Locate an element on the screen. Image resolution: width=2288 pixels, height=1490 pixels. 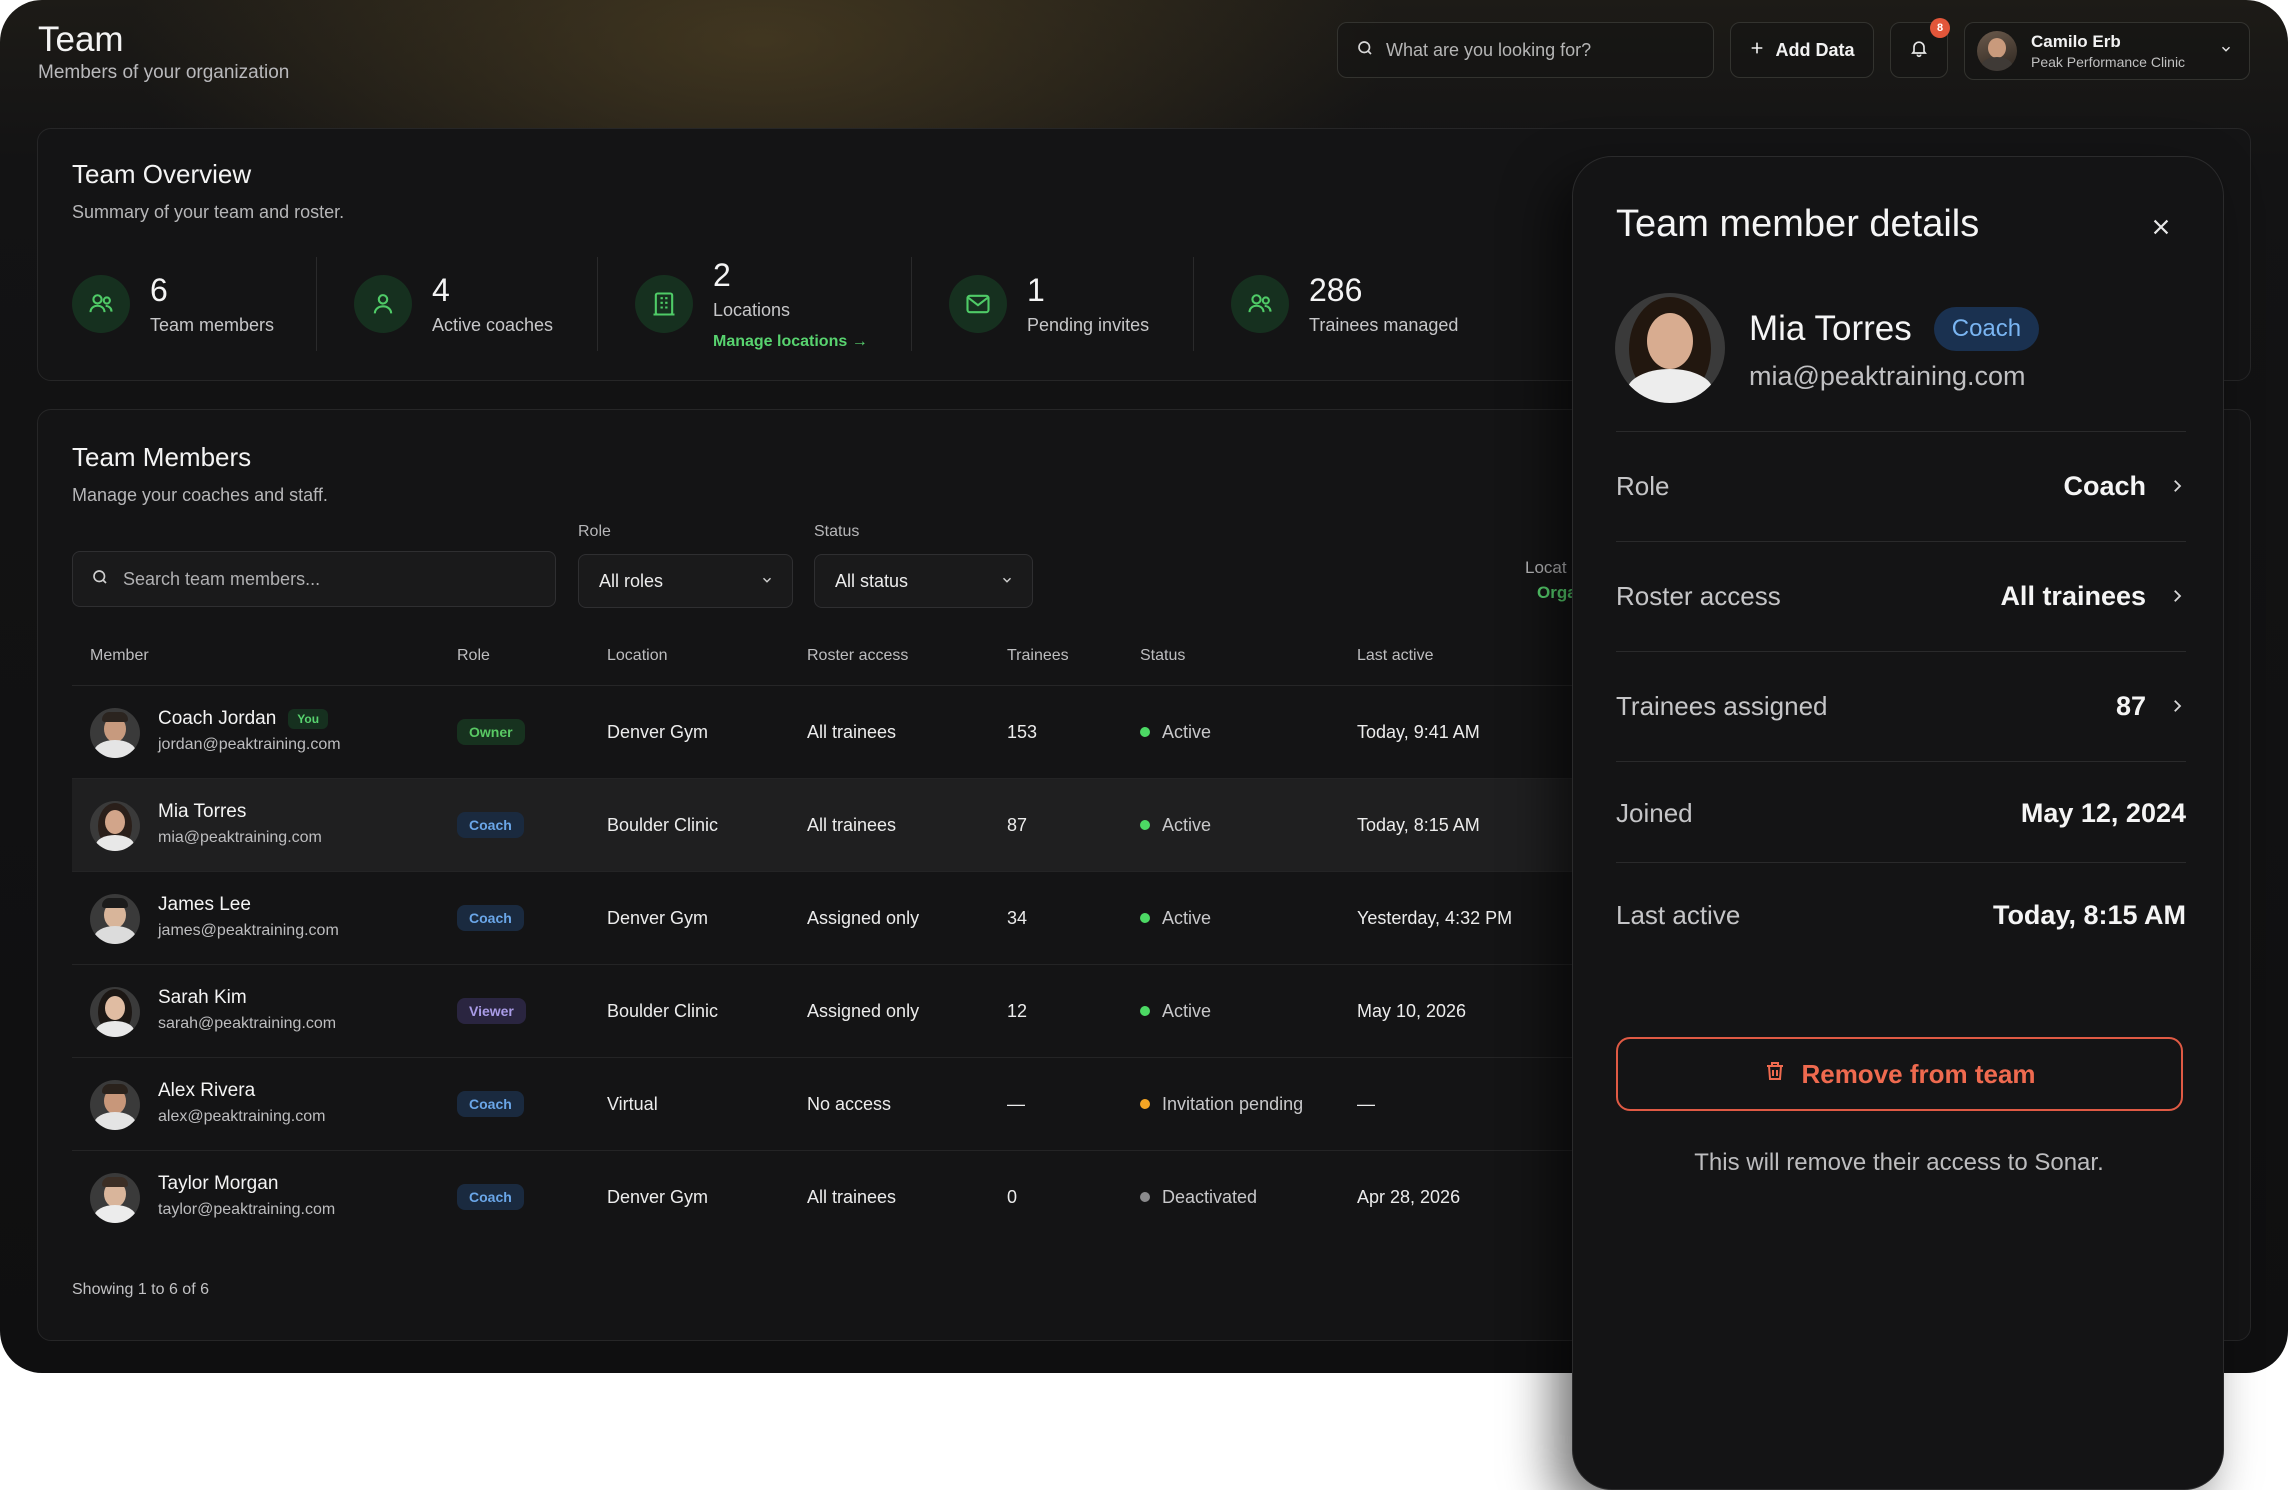
col-member: Member is located at coordinates (119, 656).